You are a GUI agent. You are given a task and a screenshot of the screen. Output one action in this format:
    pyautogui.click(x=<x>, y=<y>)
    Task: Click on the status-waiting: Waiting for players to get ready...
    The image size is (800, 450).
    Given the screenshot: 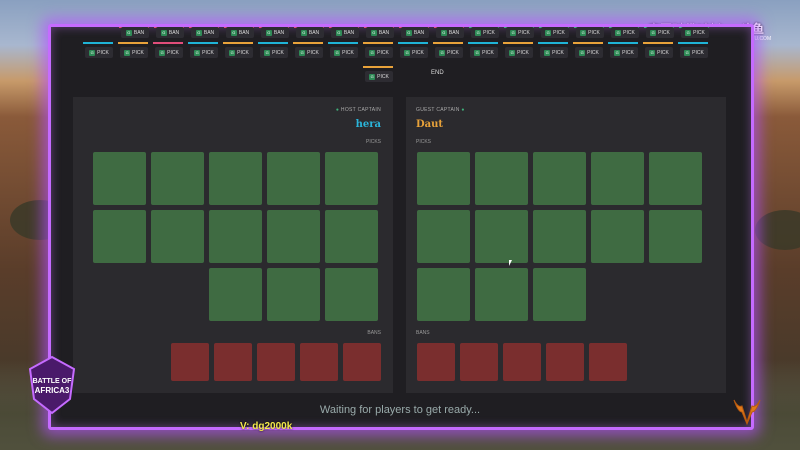 What is the action you would take?
    pyautogui.click(x=400, y=410)
    